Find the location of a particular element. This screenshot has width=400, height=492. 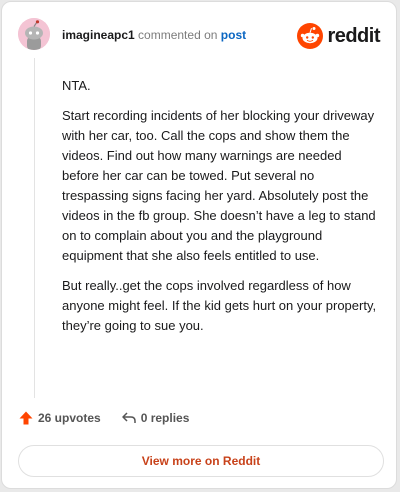

comment-actions: 26 upvotes 0 replies is located at coordinates (103, 418).